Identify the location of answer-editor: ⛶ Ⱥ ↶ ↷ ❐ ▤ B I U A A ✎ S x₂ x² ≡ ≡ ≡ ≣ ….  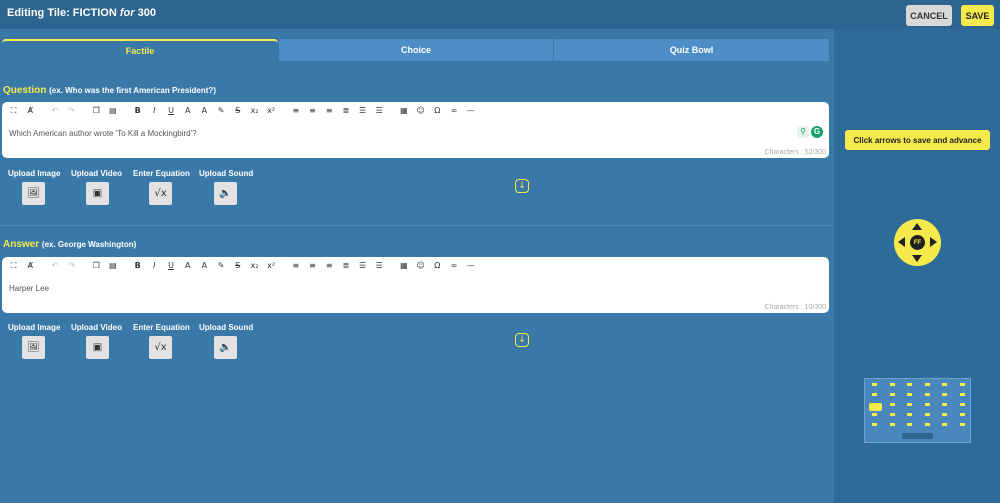
(415, 285).